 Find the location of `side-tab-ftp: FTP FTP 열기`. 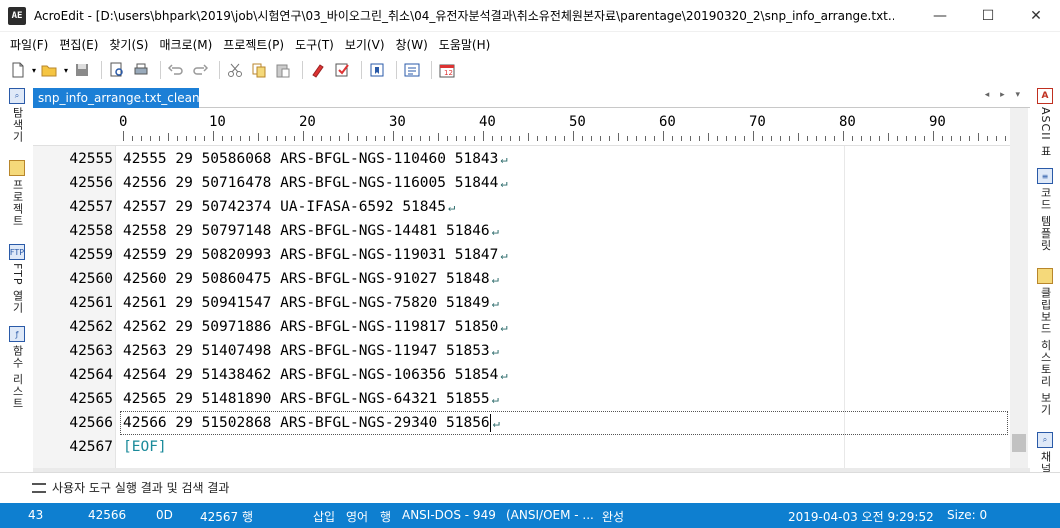

side-tab-ftp: FTP FTP 열기 is located at coordinates (17, 279).